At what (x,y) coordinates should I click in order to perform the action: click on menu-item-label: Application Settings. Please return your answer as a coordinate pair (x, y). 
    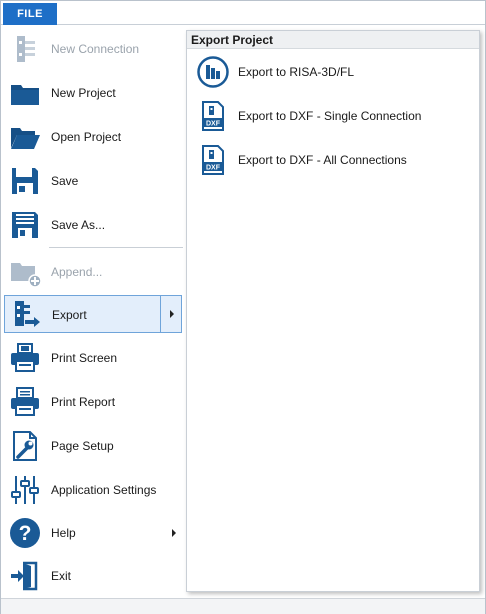
    Looking at the image, I should click on (104, 490).